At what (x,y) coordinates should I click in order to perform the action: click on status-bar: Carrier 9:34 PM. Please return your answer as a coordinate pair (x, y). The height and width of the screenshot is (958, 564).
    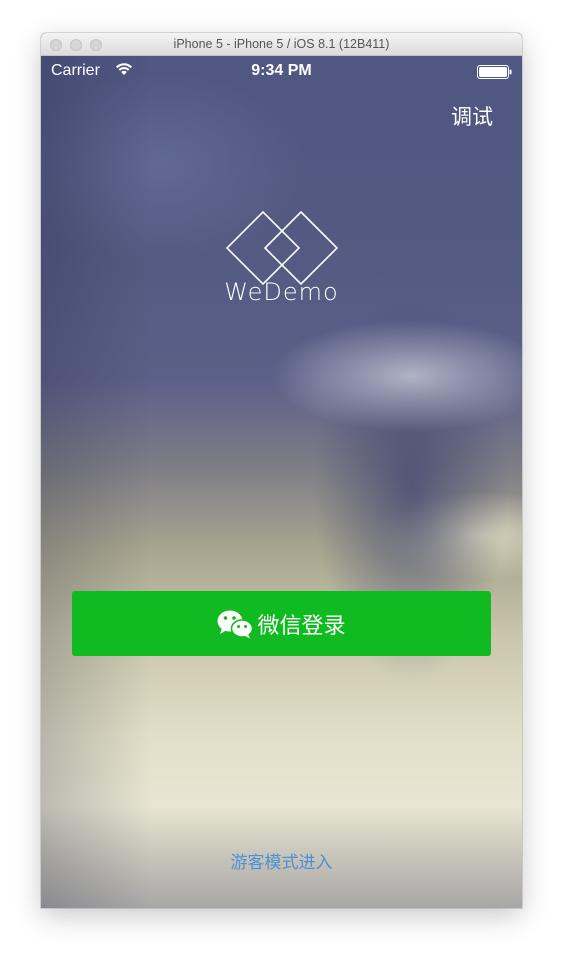
    Looking at the image, I should click on (281, 71).